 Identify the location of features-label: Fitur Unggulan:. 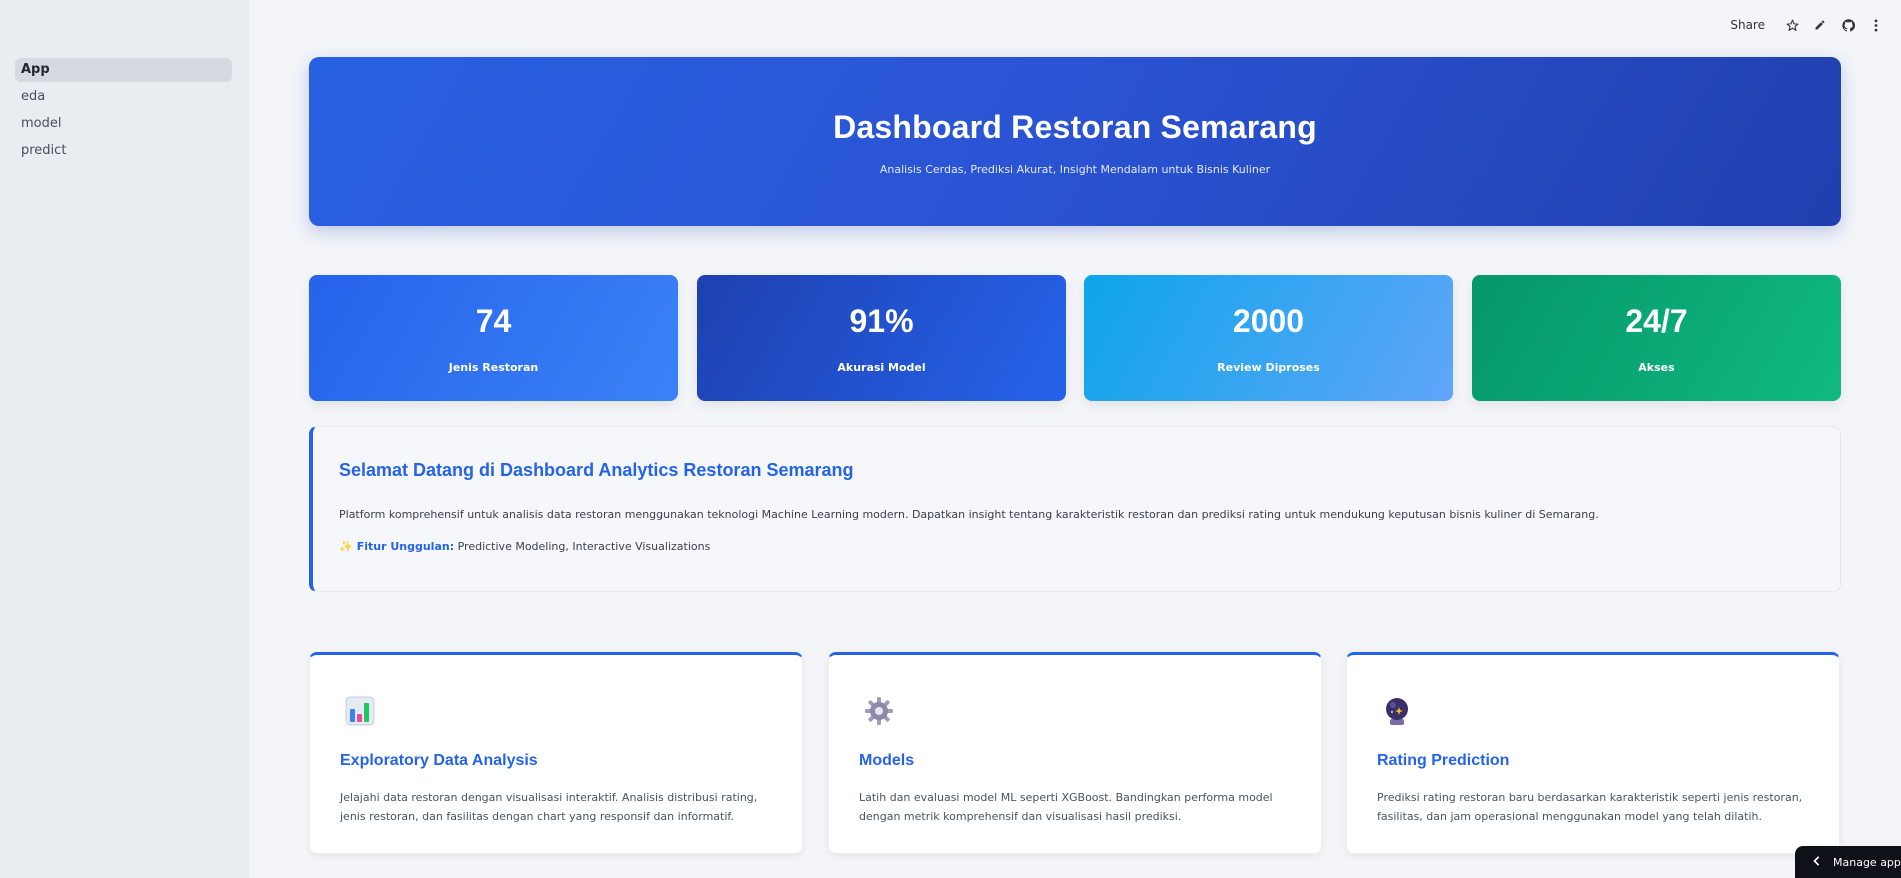
(405, 546).